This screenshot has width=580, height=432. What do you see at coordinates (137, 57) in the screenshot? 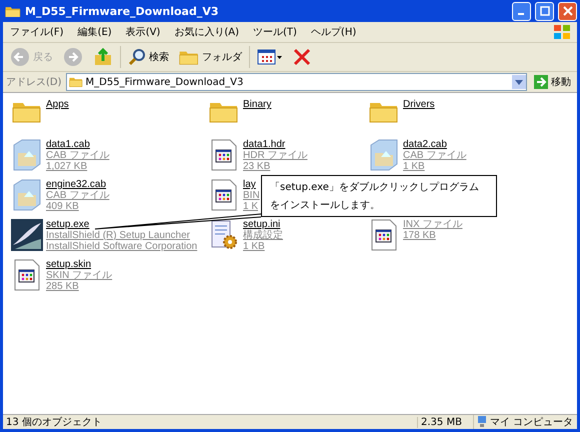
I see `search-icon` at bounding box center [137, 57].